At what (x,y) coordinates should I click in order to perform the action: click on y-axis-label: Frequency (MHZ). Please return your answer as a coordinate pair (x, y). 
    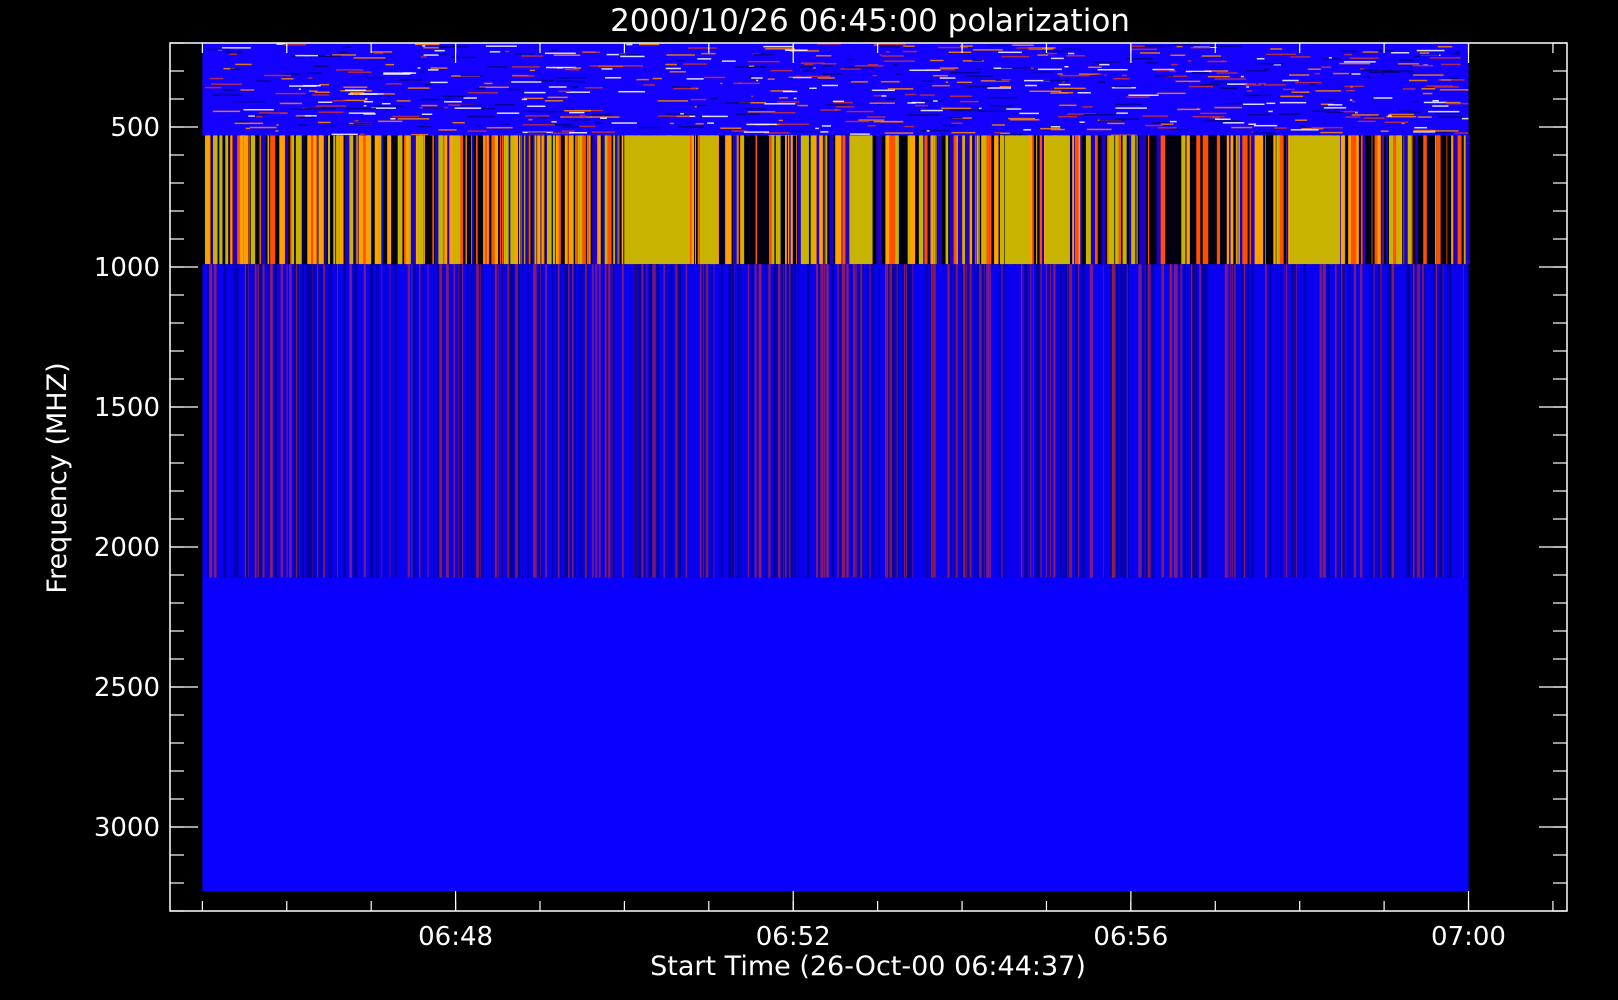
    Looking at the image, I should click on (57, 477).